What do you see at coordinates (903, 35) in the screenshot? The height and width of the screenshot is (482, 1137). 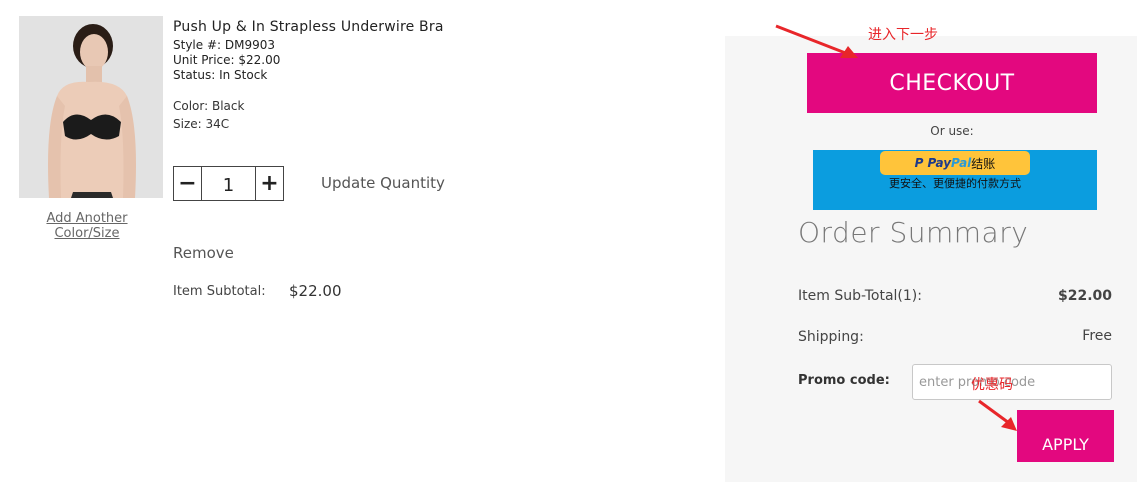 I see `checkout-annotation: 进入下一步` at bounding box center [903, 35].